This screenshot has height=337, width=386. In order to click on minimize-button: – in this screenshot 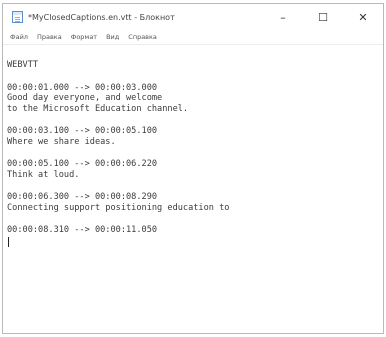, I will do `click(283, 17)`.